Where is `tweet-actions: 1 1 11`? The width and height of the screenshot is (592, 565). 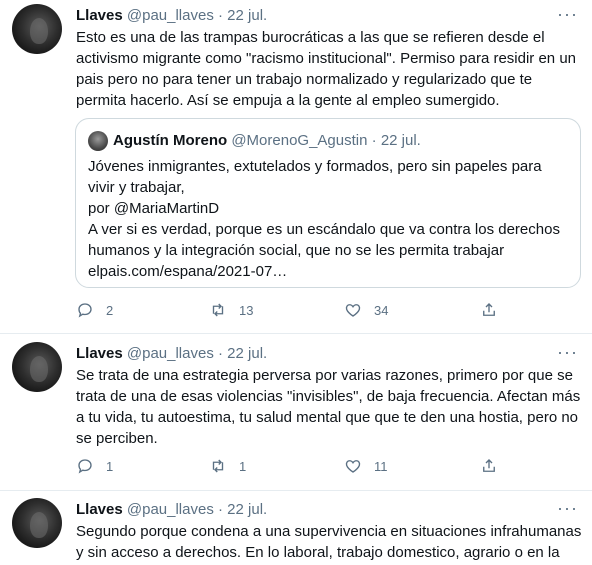 tweet-actions: 1 1 11 is located at coordinates (296, 467).